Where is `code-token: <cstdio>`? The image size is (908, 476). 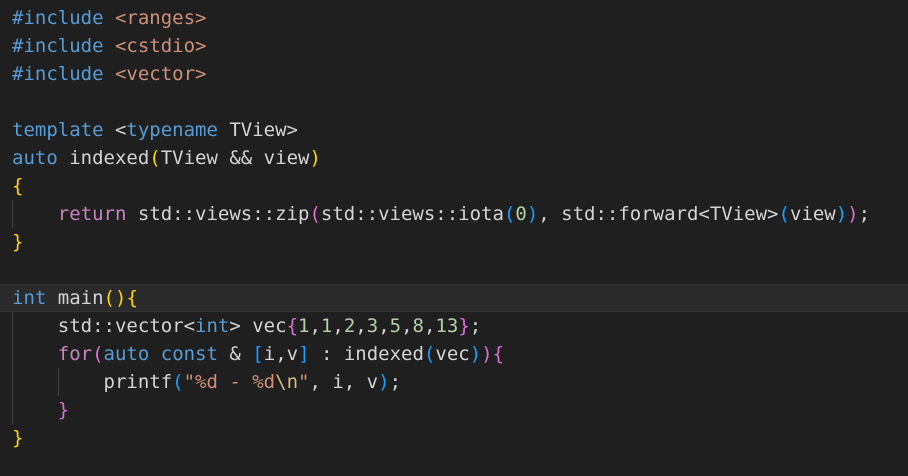
code-token: <cstdio> is located at coordinates (160, 46).